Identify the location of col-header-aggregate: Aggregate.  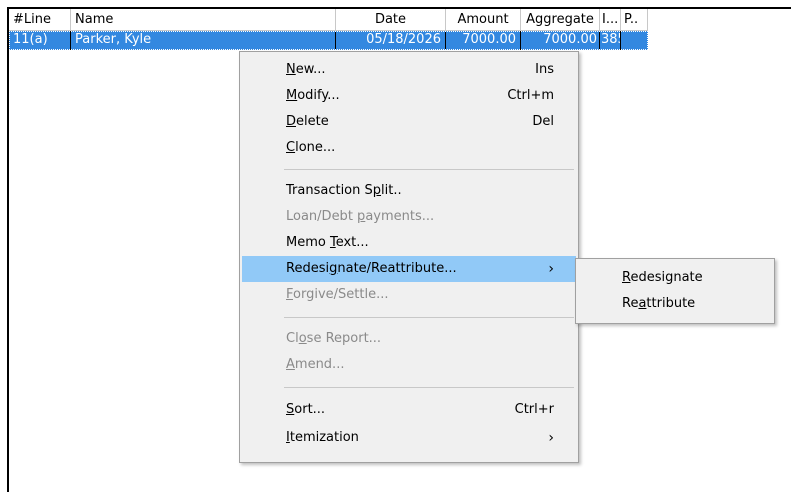
(560, 20).